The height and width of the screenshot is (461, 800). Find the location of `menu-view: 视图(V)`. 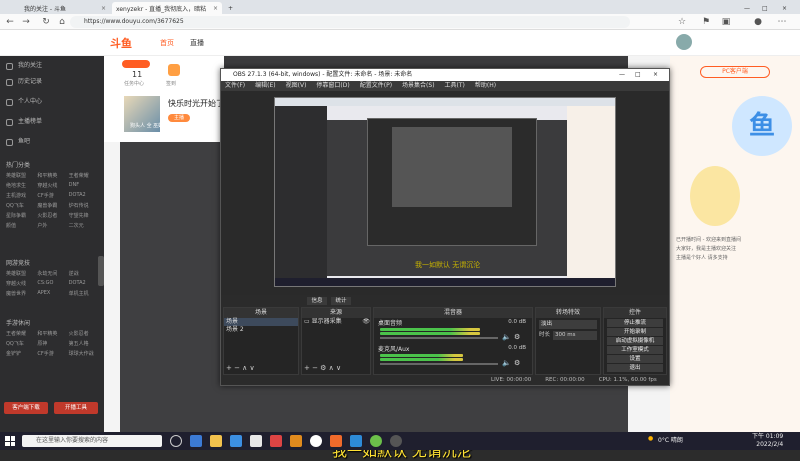

menu-view: 视图(V) is located at coordinates (296, 86).